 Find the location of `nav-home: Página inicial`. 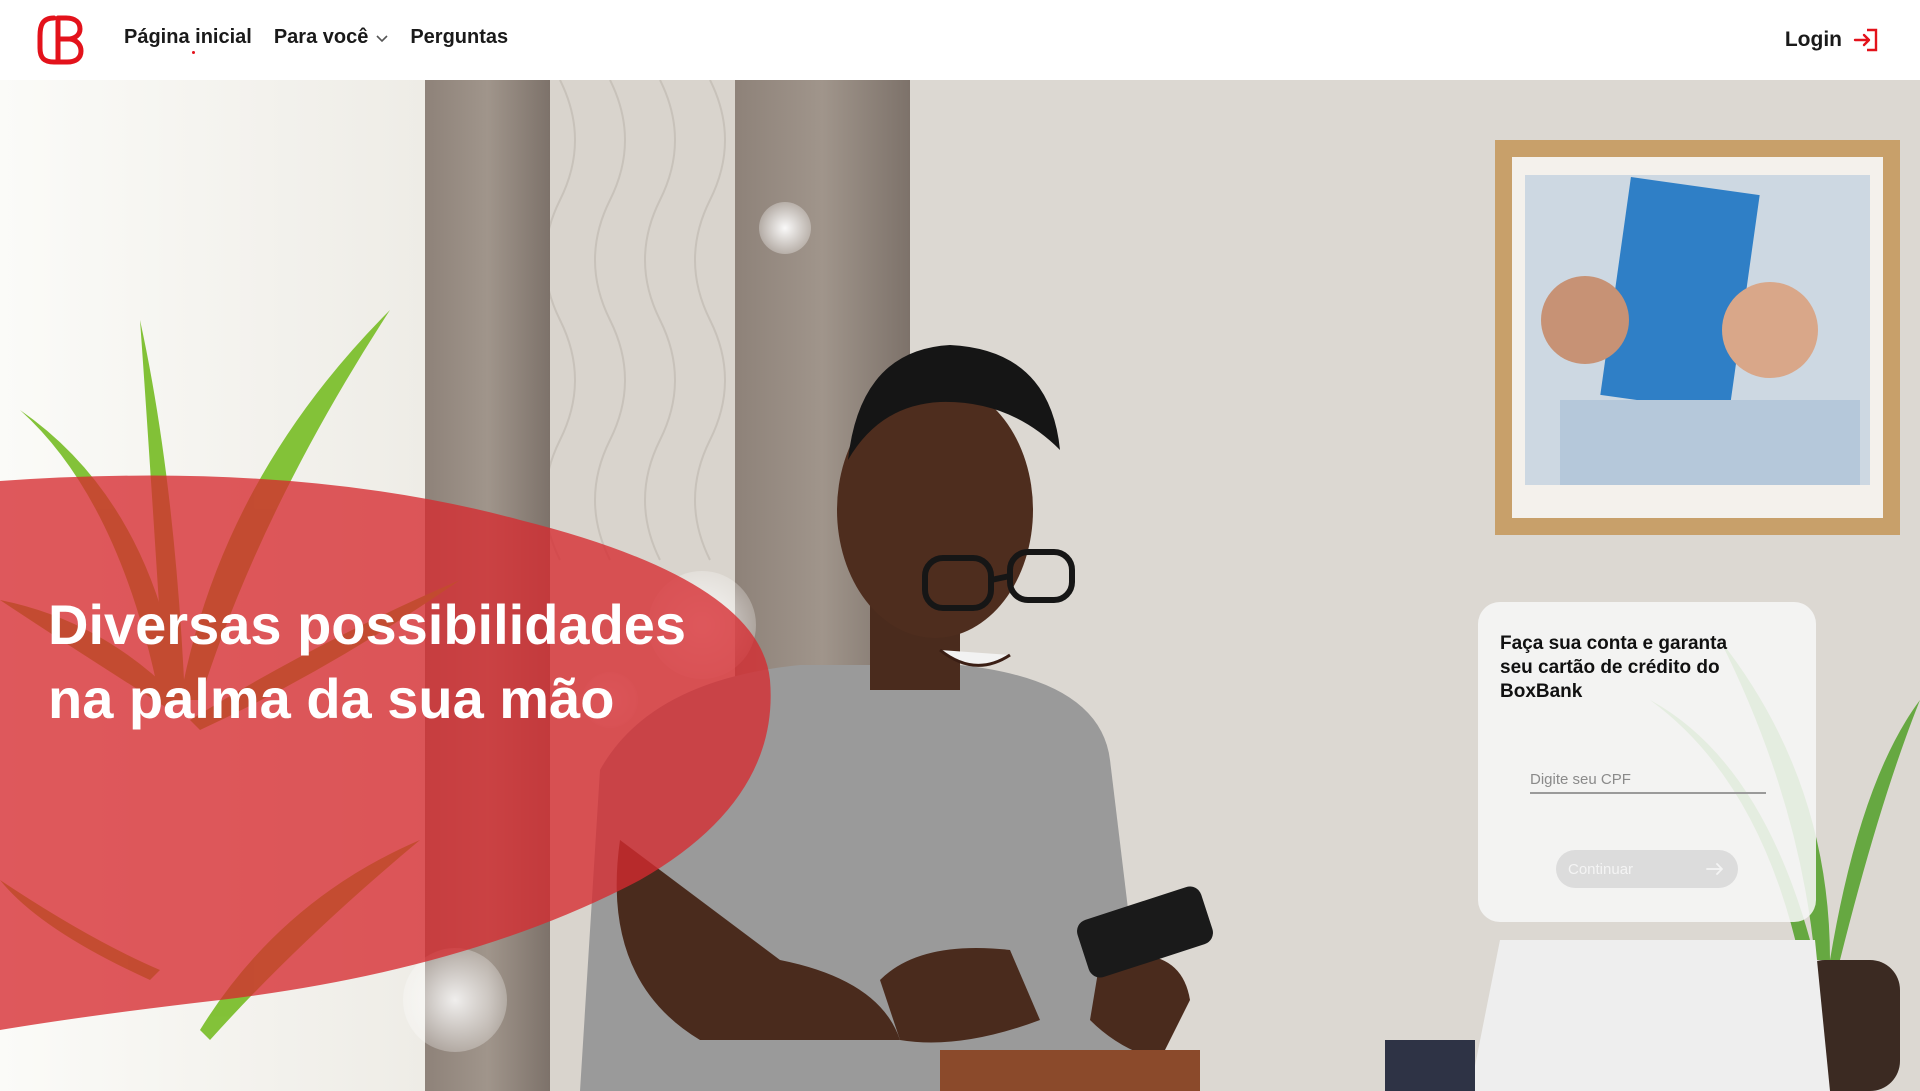

nav-home: Página inicial is located at coordinates (188, 40).